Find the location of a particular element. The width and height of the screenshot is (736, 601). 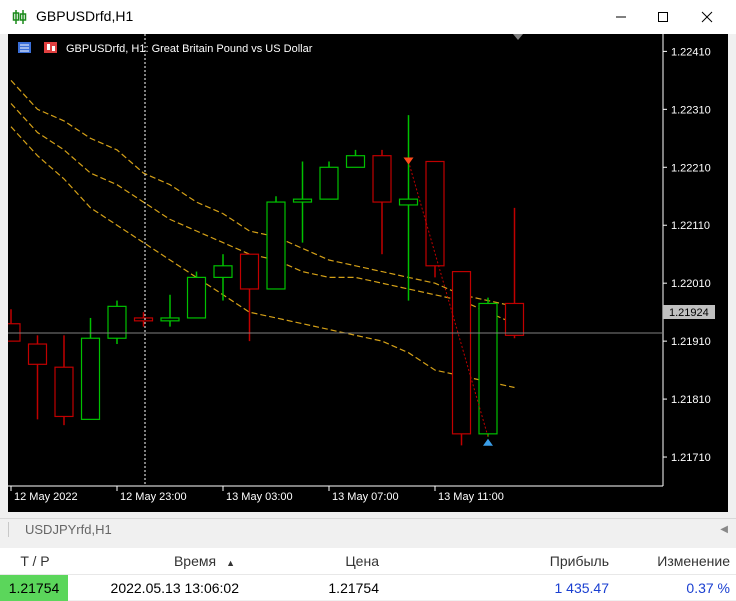

time-tick-label: 12 May 2022 is located at coordinates (46, 497).